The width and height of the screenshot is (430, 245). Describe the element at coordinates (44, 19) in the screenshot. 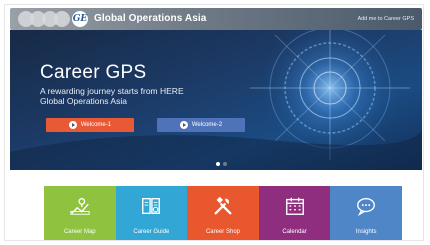

I see `brand-decoration` at that location.